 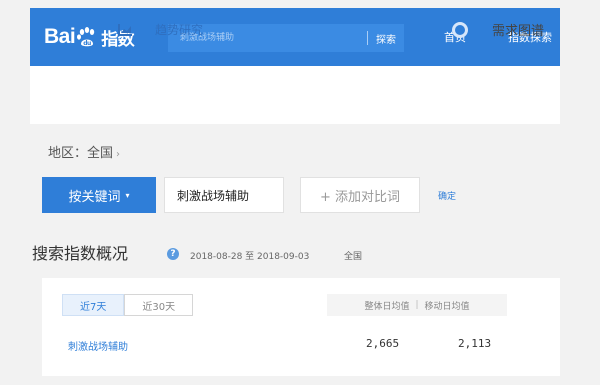 I want to click on overview-title: 搜索指数概况, so click(x=80, y=253).